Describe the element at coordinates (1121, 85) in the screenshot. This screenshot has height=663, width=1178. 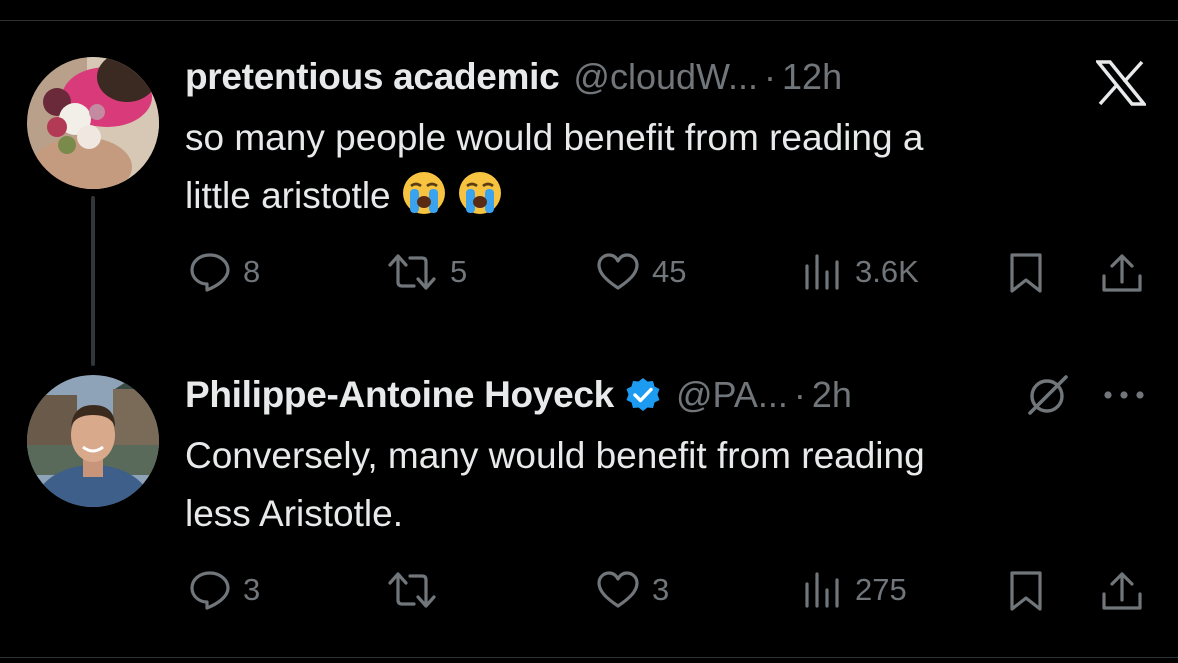
I see `x-logo-icon` at that location.